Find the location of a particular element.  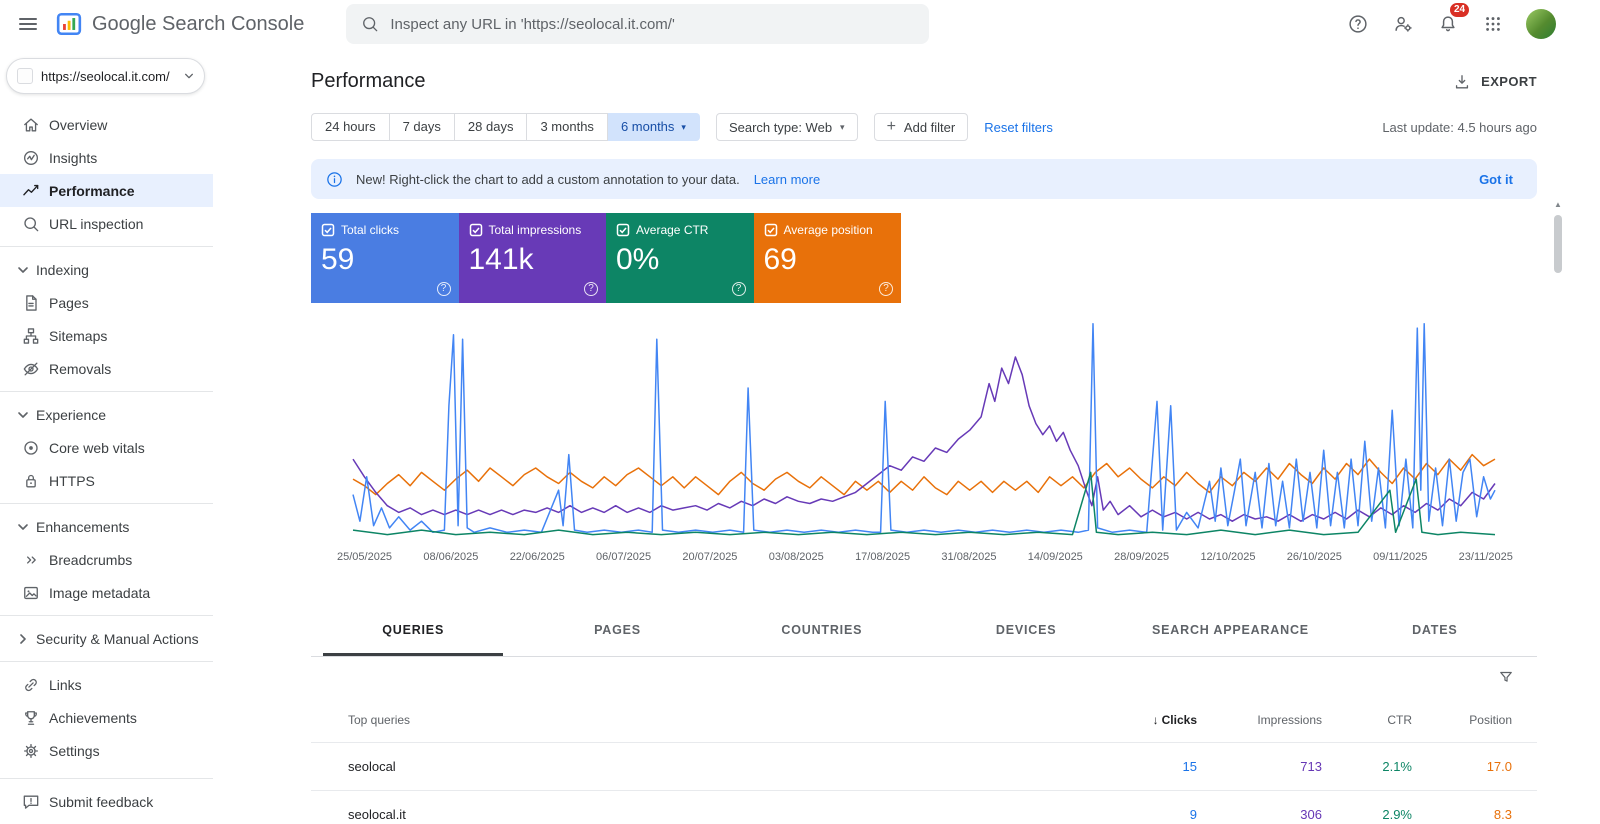

sitemap-icon is located at coordinates (31, 336).